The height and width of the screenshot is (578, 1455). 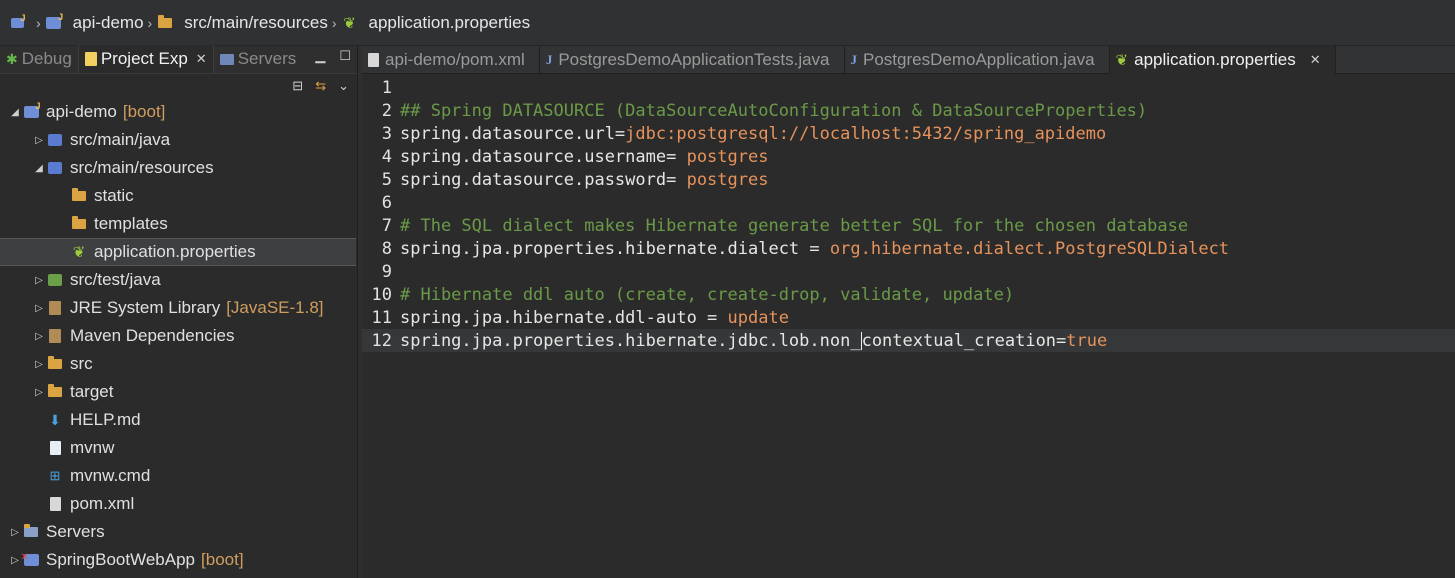 I want to click on tree-item-mvnw: mvnw, so click(x=178, y=448).